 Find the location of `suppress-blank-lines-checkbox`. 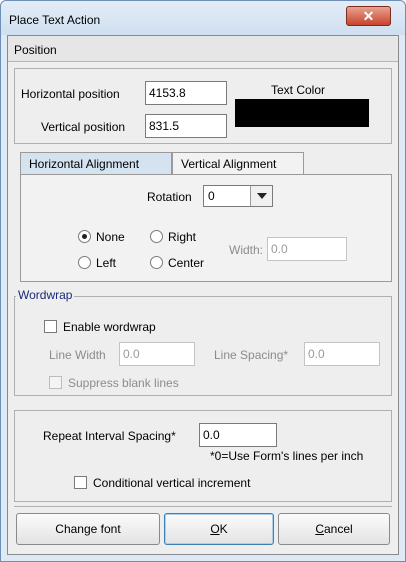

suppress-blank-lines-checkbox is located at coordinates (55, 382).